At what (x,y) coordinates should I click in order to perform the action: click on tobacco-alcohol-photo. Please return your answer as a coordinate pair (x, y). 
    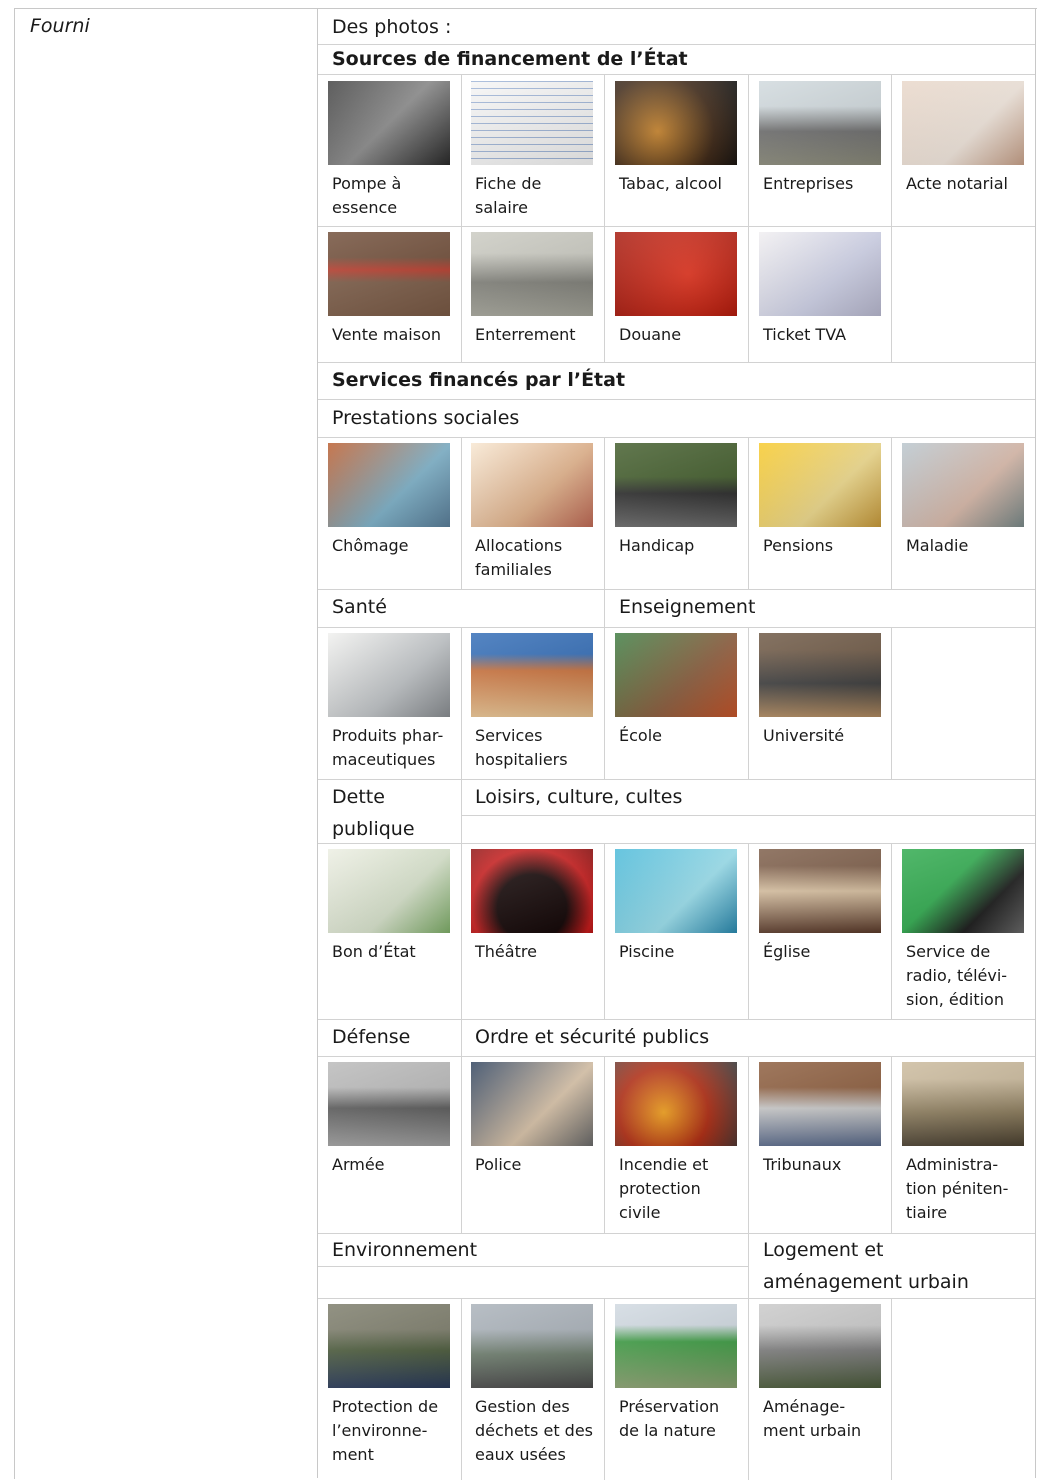
    Looking at the image, I should click on (676, 123).